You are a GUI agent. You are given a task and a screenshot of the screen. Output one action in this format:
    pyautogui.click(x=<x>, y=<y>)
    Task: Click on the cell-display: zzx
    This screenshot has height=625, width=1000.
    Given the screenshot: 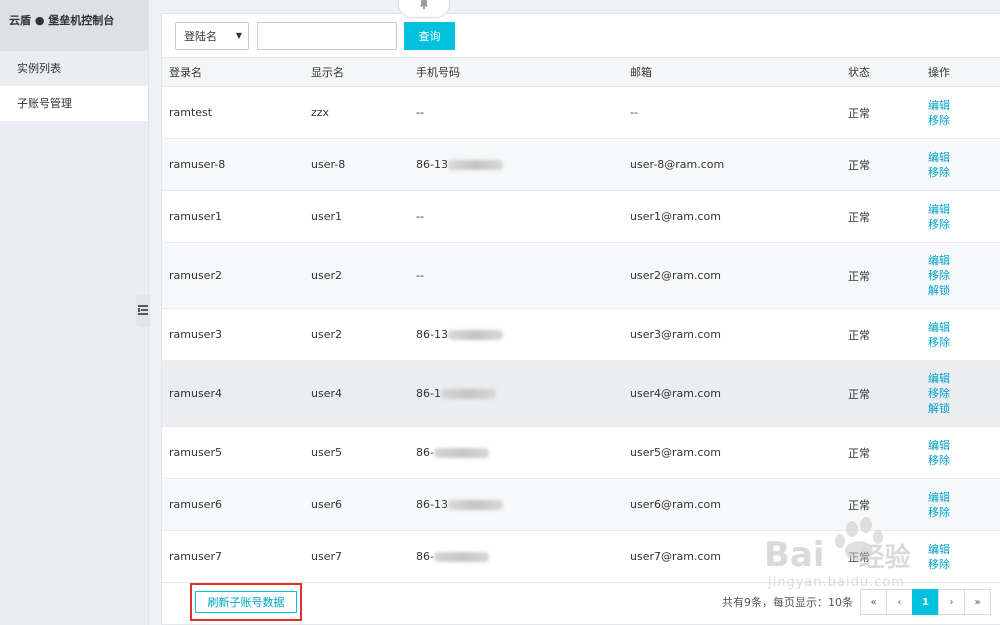 What is the action you would take?
    pyautogui.click(x=320, y=112)
    